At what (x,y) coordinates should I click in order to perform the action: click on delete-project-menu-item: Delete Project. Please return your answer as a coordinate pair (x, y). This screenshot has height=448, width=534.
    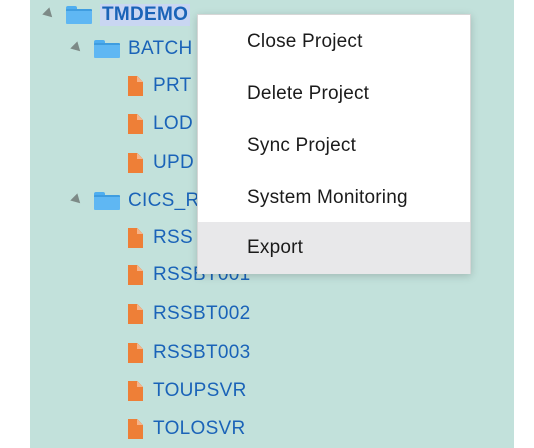
    Looking at the image, I should click on (334, 94).